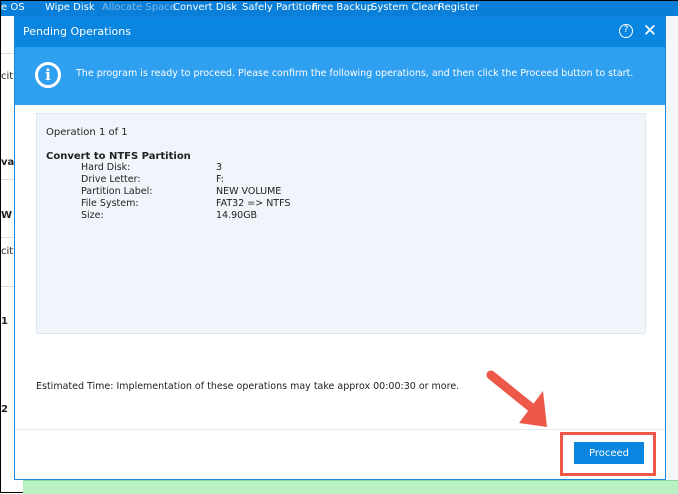 Image resolution: width=678 pixels, height=494 pixels. Describe the element at coordinates (341, 204) in the screenshot. I see `detail-row: File System: FAT32 => NTFS` at that location.